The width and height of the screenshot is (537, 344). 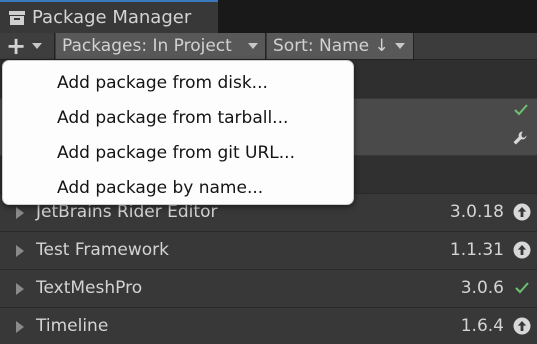 What do you see at coordinates (147, 46) in the screenshot?
I see `packages-filter-label: Packages: In Project` at bounding box center [147, 46].